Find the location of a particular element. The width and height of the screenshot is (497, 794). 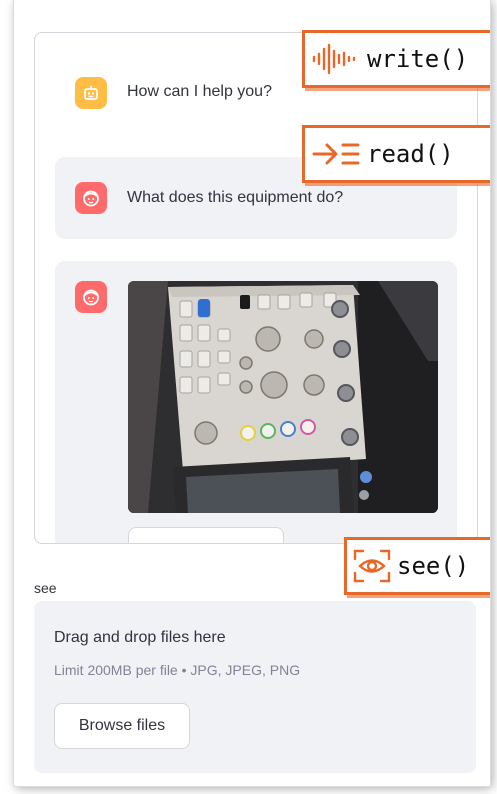

robot-icon is located at coordinates (91, 93).